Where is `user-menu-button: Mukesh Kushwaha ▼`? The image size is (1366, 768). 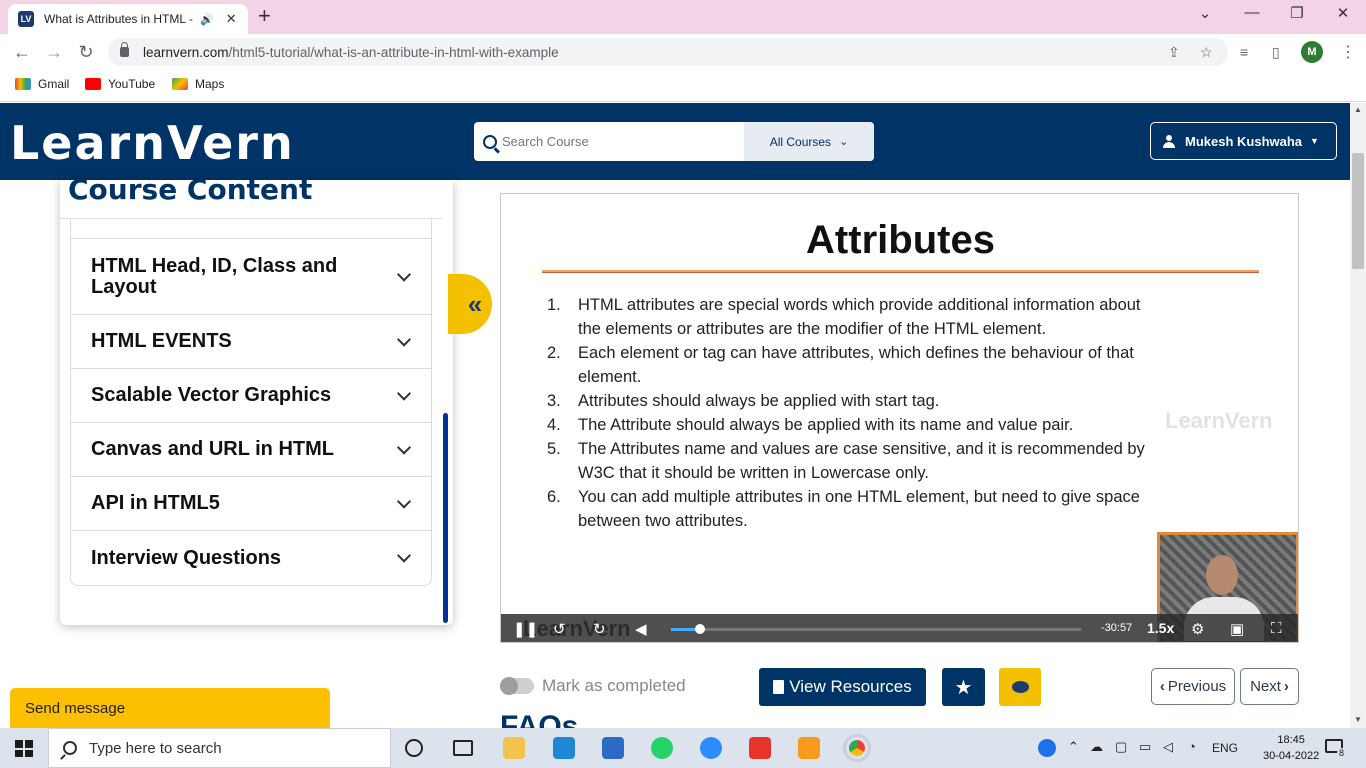 user-menu-button: Mukesh Kushwaha ▼ is located at coordinates (1243, 141).